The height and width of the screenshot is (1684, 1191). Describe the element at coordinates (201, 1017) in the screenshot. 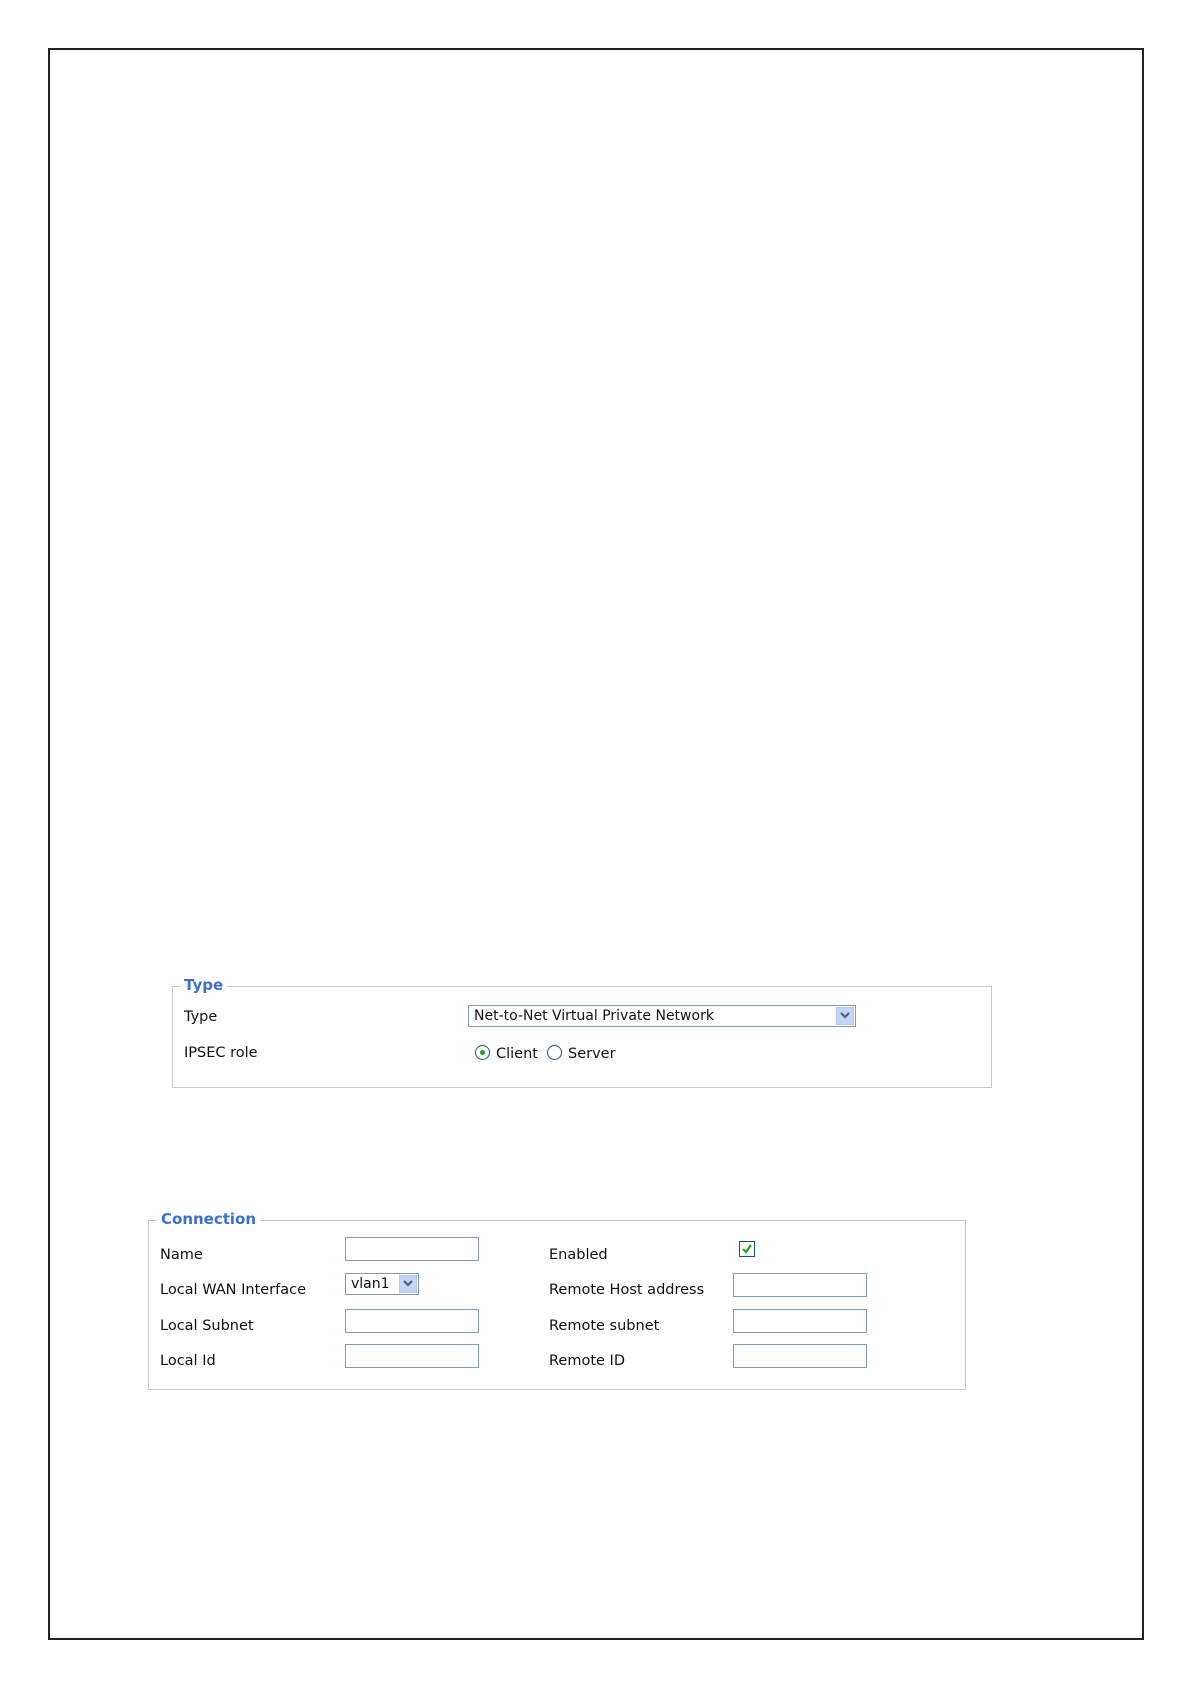

I see `type-label: Type` at that location.